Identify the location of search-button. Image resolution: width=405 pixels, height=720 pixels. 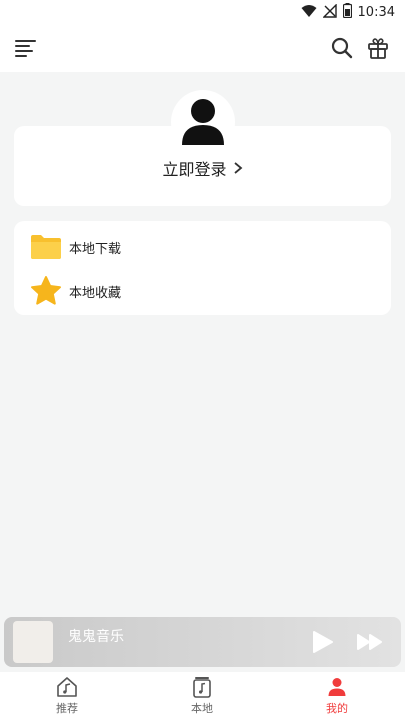
(342, 48).